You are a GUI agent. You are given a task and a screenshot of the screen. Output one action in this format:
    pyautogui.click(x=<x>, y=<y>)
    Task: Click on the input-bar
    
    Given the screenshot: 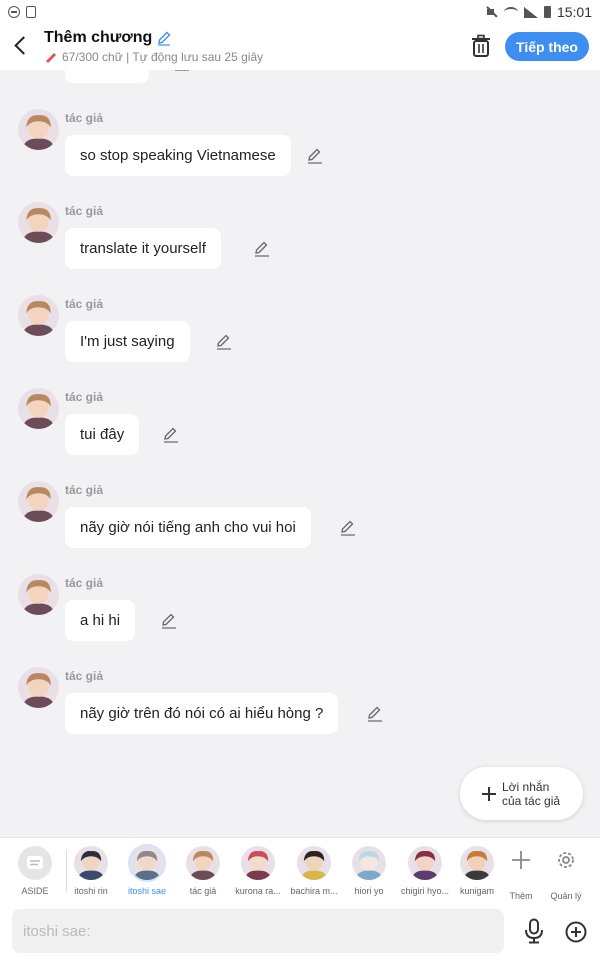 What is the action you would take?
    pyautogui.click(x=300, y=931)
    